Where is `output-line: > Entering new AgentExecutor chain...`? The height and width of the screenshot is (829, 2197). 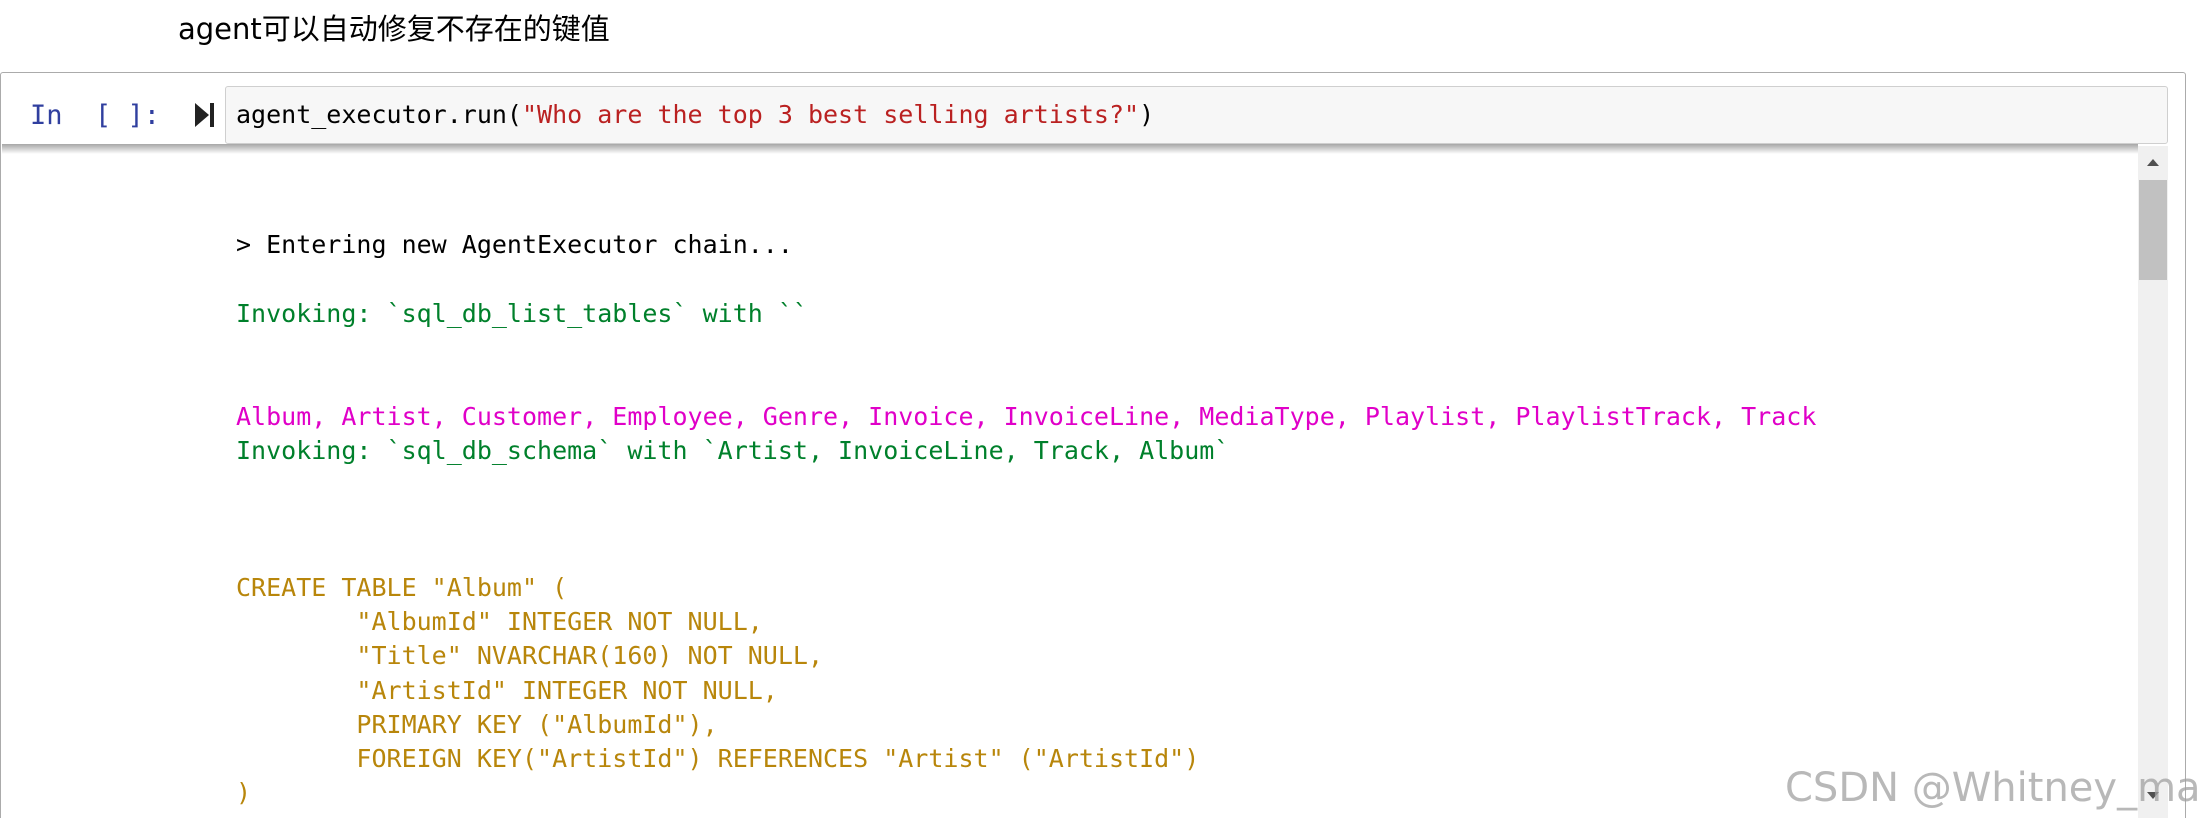
output-line: > Entering new AgentExecutor chain... is located at coordinates (514, 244).